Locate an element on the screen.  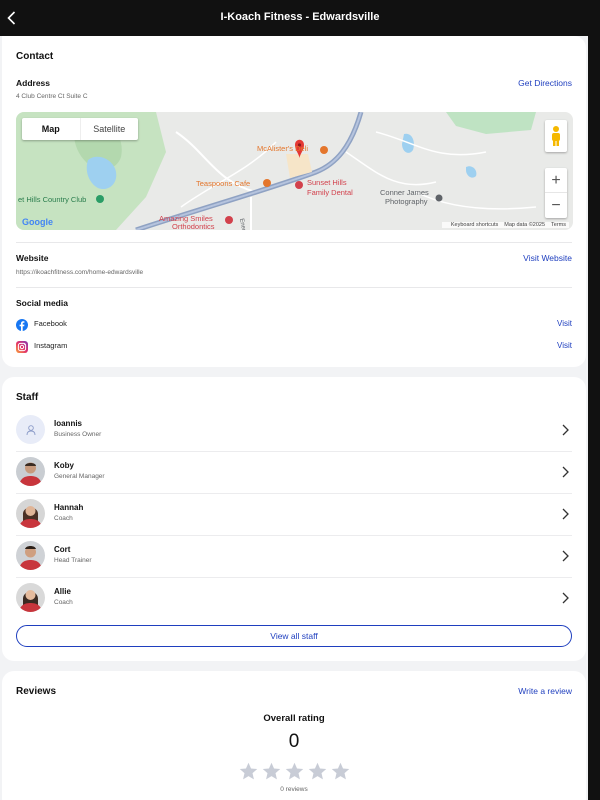
map-place-country-club: et Hills Country Club is located at coordinates (52, 199).